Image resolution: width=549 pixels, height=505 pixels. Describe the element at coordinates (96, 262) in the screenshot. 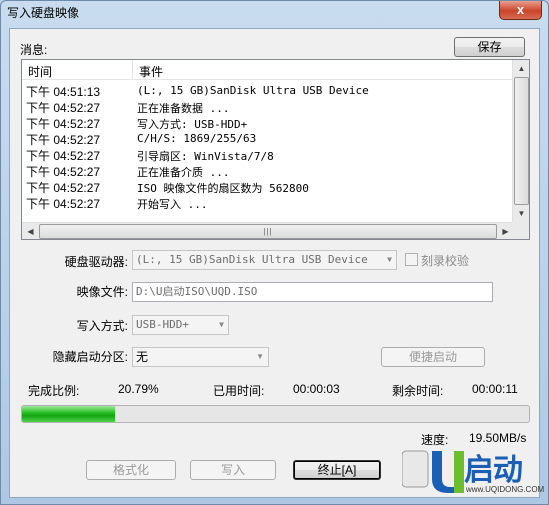

I see `drive-label: 硬盘驱动器:` at that location.